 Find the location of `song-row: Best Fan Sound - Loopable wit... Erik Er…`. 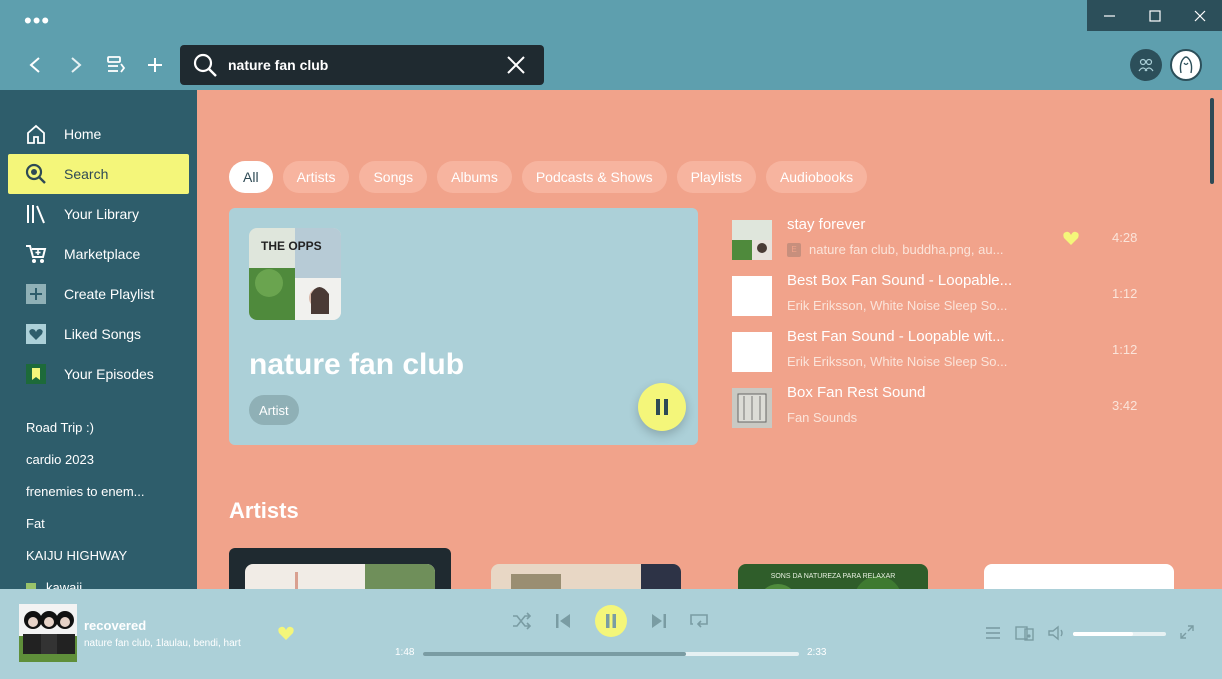

song-row: Best Fan Sound - Loopable wit... Erik Er… is located at coordinates (952, 352).